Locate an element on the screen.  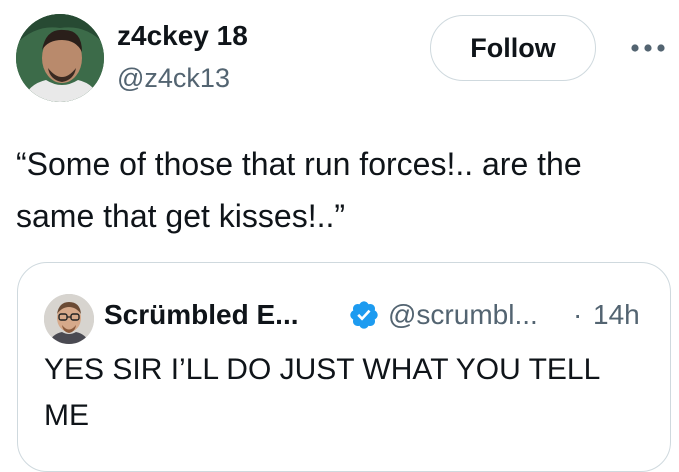
more-horizontal-icon is located at coordinates (648, 48).